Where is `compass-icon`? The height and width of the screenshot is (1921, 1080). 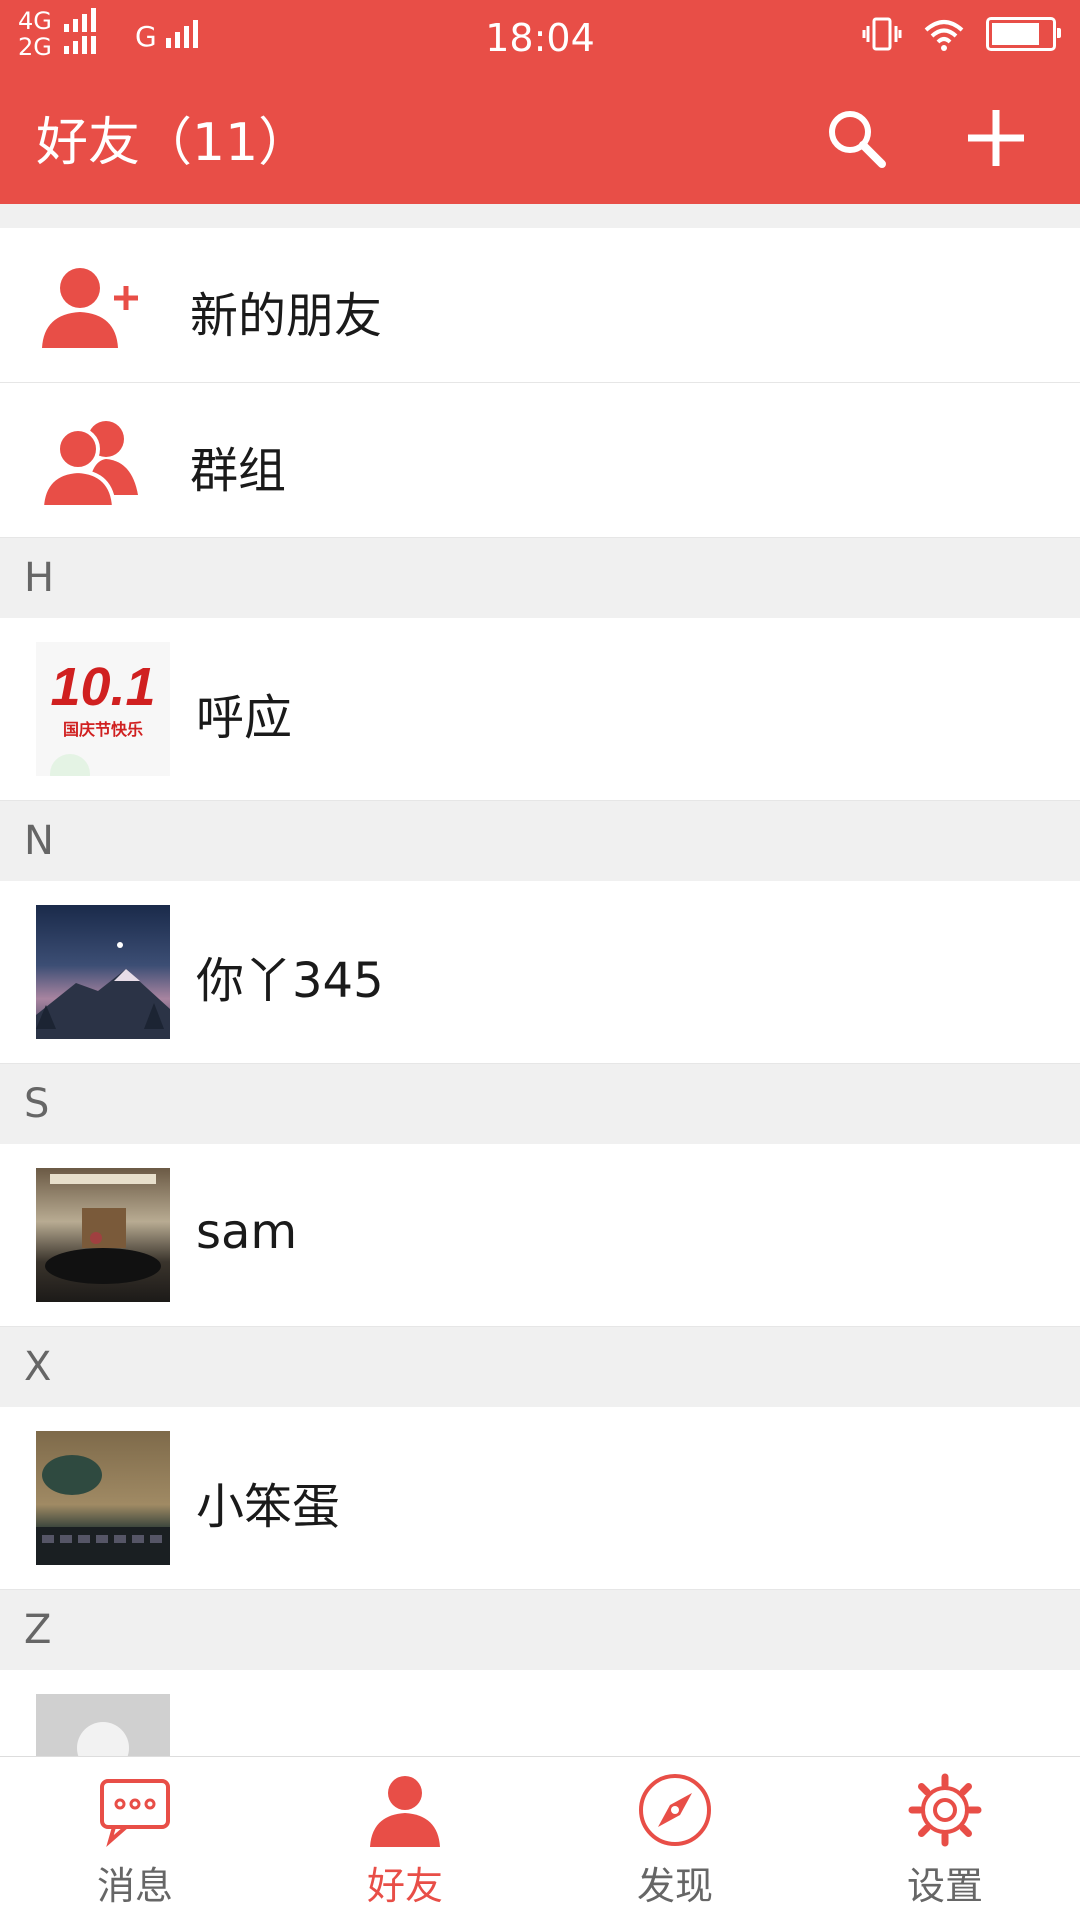 compass-icon is located at coordinates (675, 1810).